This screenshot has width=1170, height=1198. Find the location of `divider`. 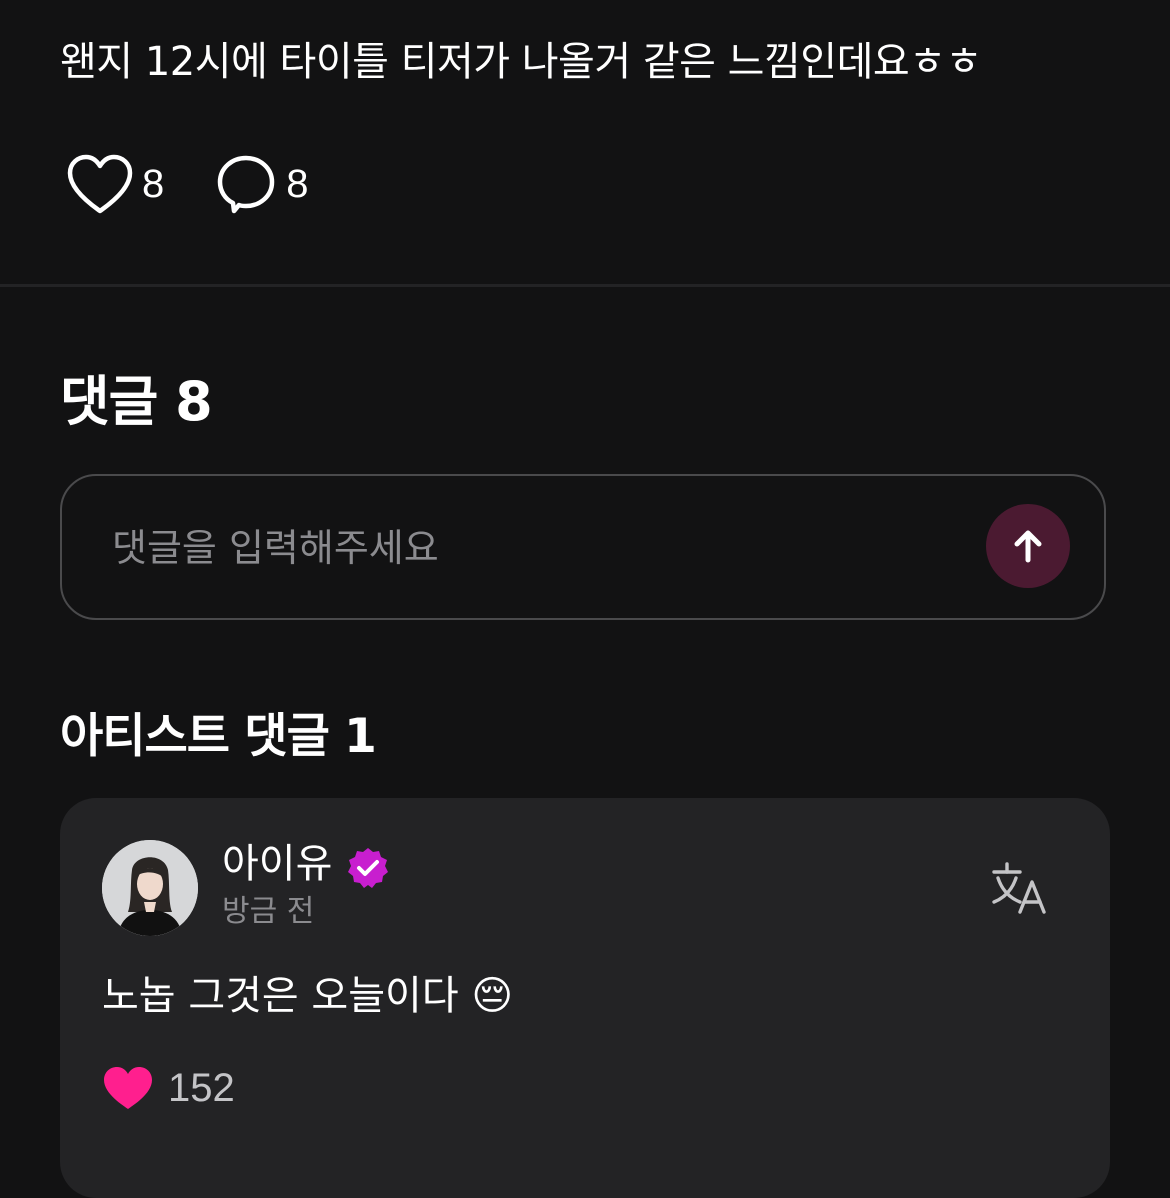

divider is located at coordinates (585, 285).